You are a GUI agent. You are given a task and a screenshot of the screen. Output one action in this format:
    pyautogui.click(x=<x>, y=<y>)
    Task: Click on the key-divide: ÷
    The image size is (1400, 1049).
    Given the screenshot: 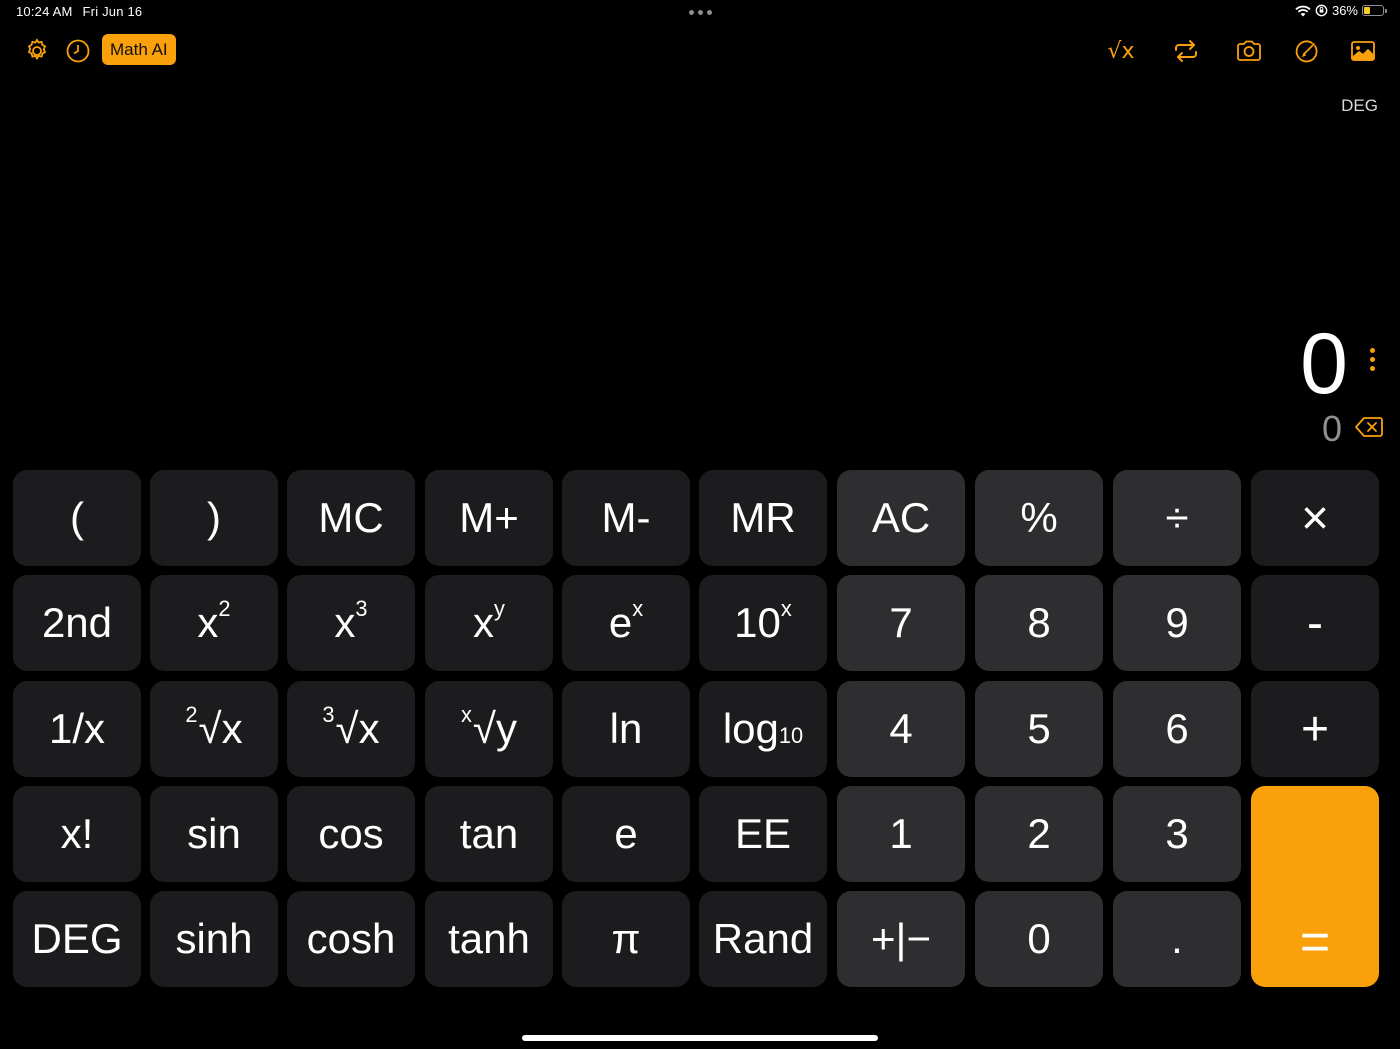 What is the action you would take?
    pyautogui.click(x=1177, y=518)
    